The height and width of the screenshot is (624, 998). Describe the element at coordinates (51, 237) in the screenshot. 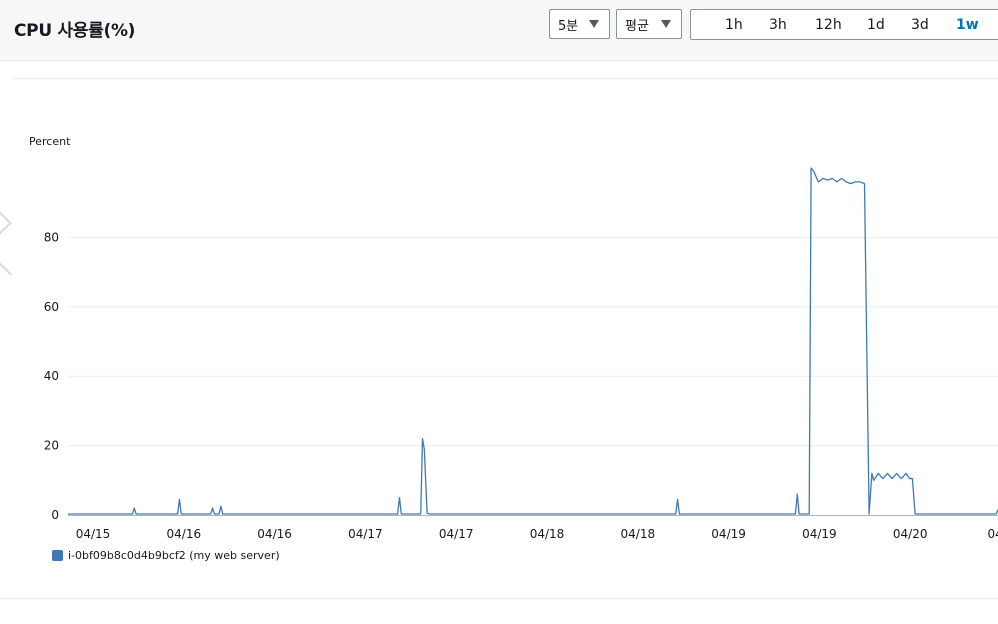

I see `y-tick-label: 80` at that location.